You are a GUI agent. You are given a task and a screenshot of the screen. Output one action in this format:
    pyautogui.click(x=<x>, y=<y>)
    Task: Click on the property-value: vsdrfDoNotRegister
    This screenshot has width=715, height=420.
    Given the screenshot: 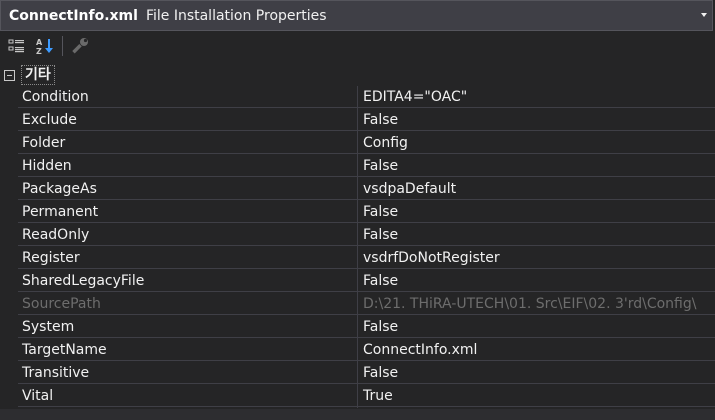 What is the action you would take?
    pyautogui.click(x=536, y=258)
    